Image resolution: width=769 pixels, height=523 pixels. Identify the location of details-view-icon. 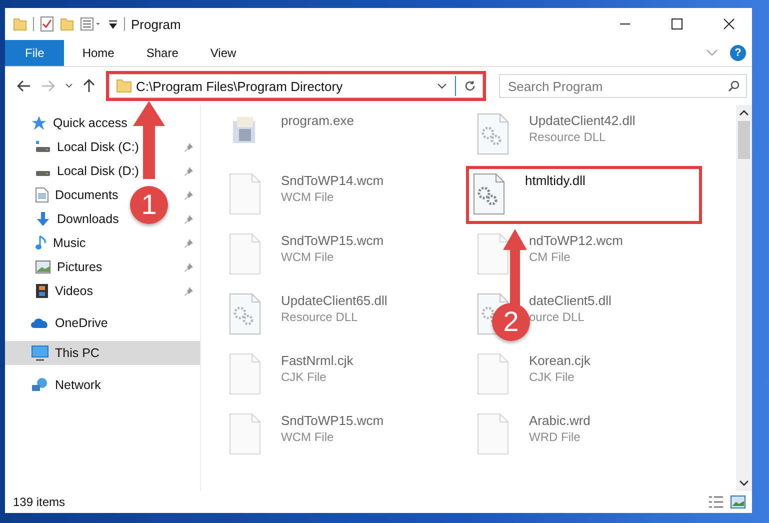
(716, 502).